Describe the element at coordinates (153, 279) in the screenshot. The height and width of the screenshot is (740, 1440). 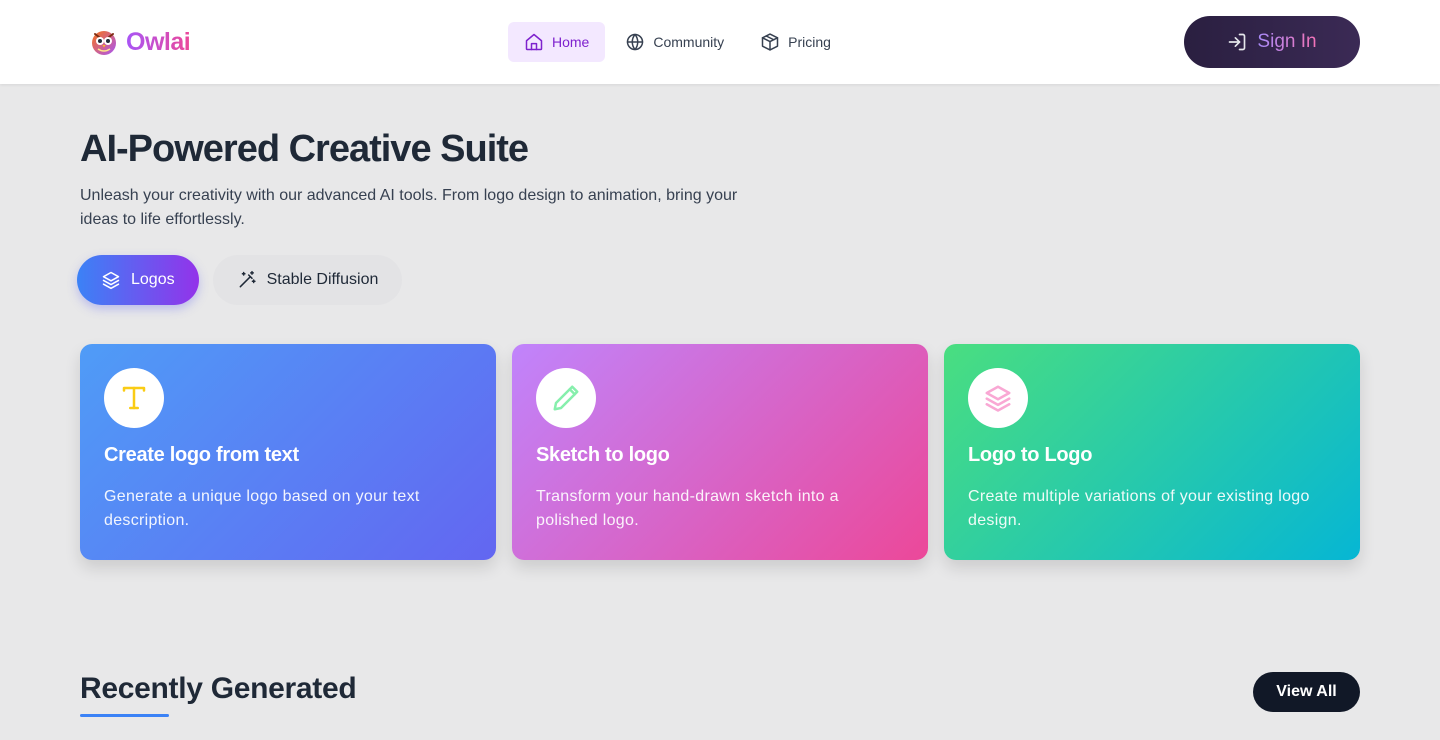
I see `tab-label-logos: Logos` at that location.